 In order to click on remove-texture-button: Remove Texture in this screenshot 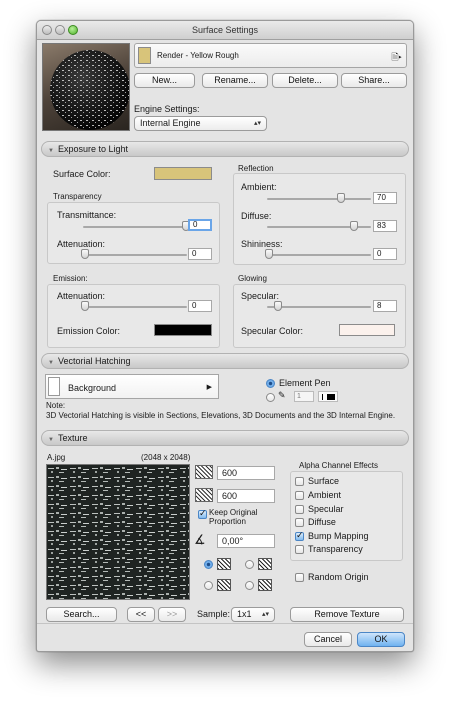, I will do `click(347, 614)`.